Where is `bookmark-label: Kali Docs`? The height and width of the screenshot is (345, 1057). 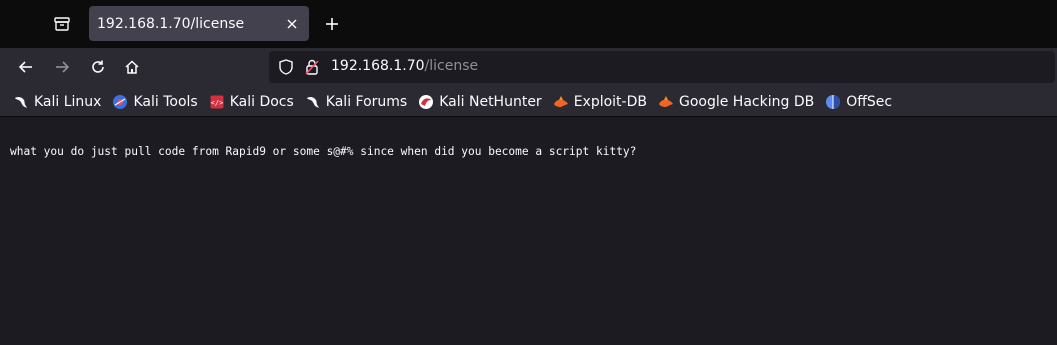
bookmark-label: Kali Docs is located at coordinates (261, 101).